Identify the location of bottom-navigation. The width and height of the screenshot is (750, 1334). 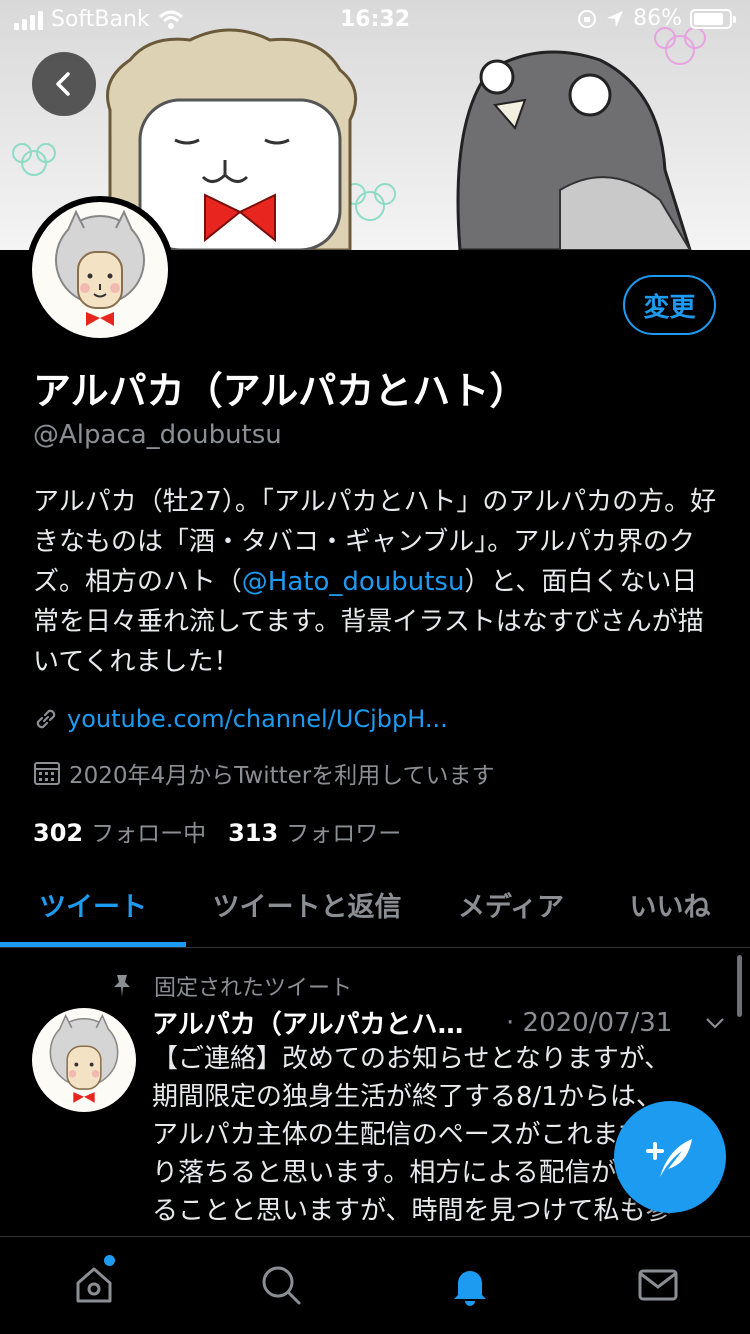
(375, 1285).